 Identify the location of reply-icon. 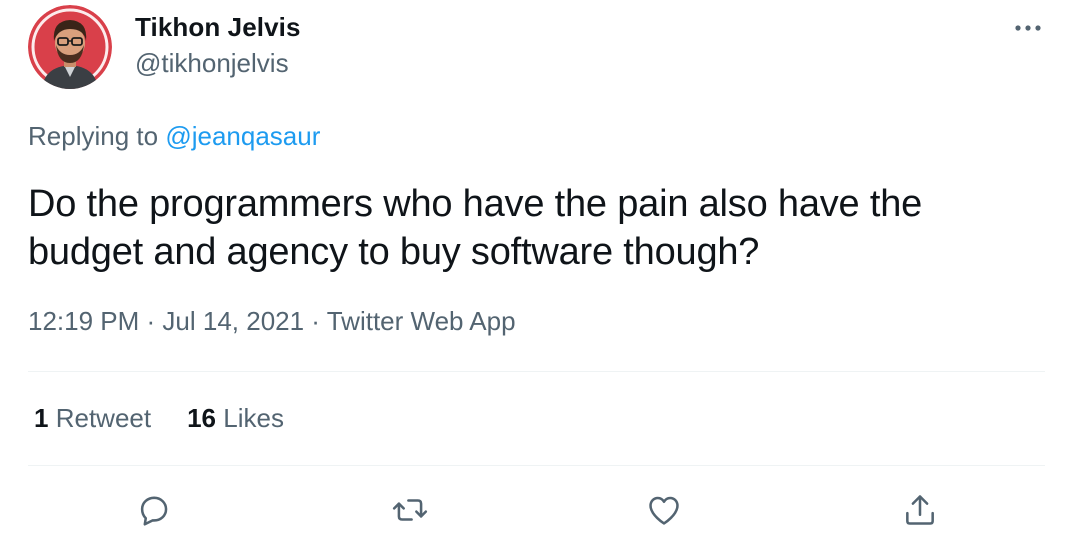
(154, 511).